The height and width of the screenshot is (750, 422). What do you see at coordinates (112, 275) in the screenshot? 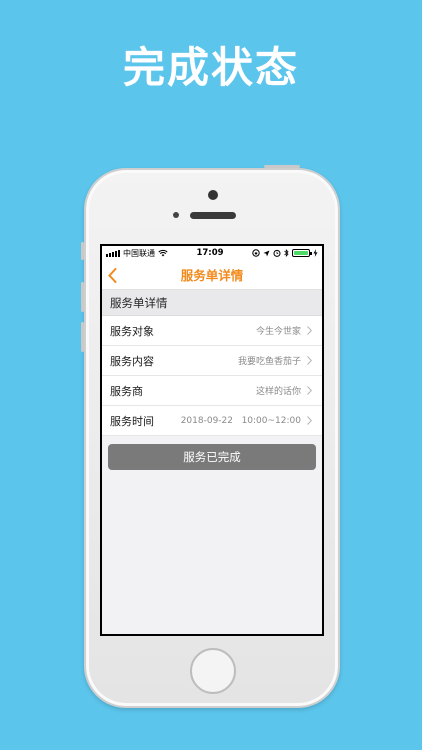
I see `chevron-left-icon` at bounding box center [112, 275].